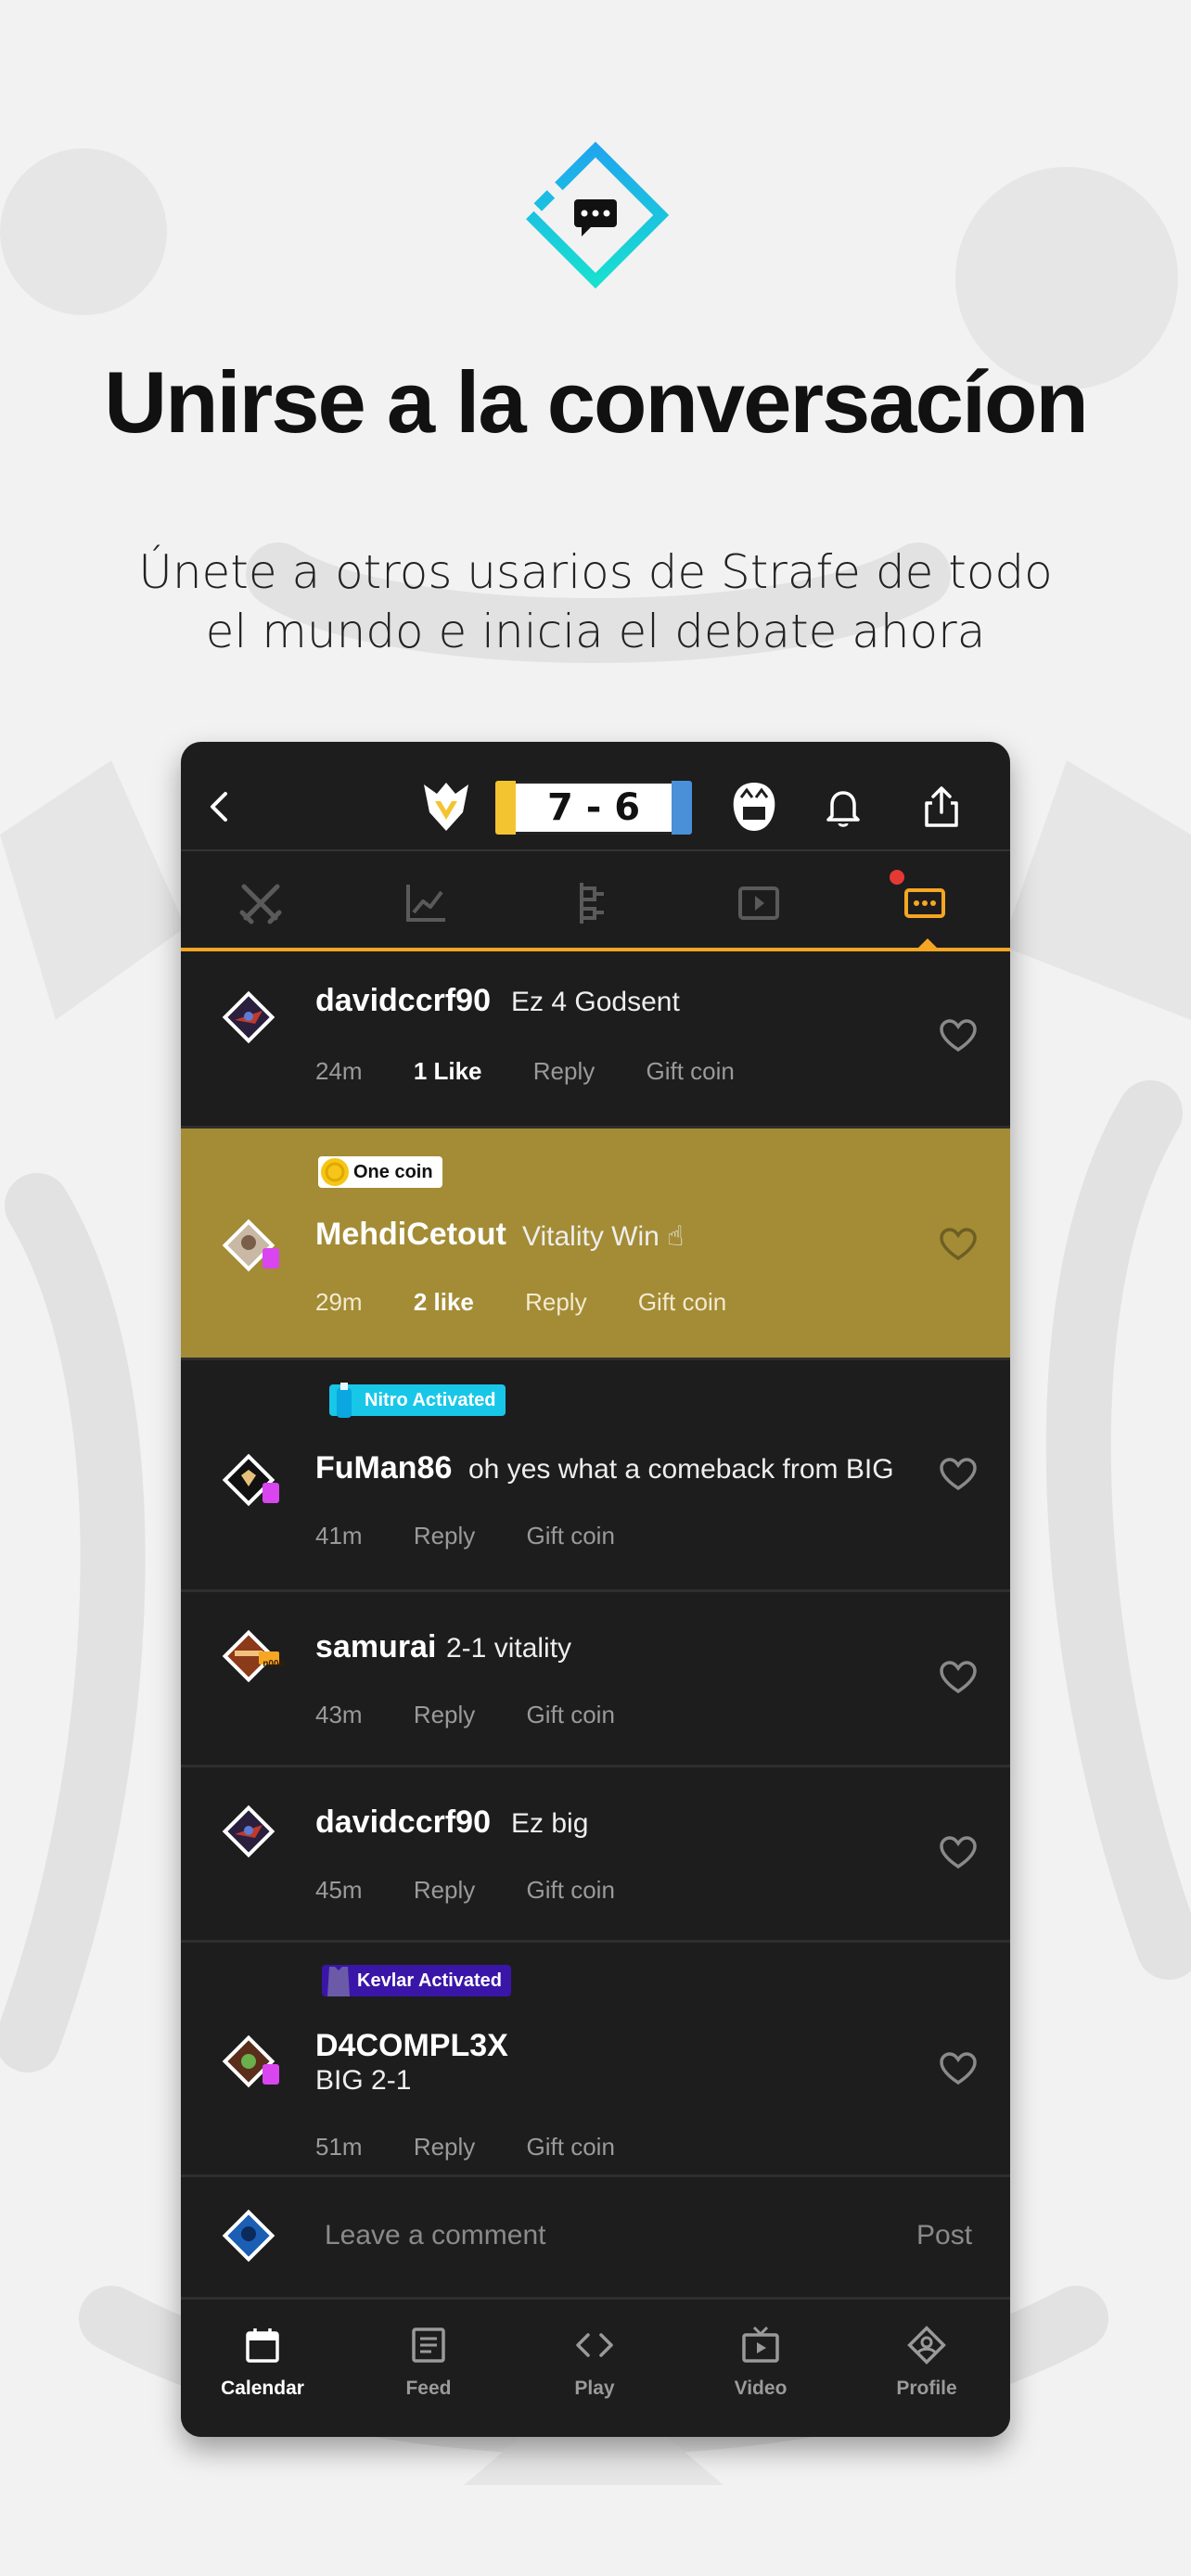 The height and width of the screenshot is (2576, 1191). Describe the element at coordinates (427, 903) in the screenshot. I see `tab-stats-chart-icon` at that location.